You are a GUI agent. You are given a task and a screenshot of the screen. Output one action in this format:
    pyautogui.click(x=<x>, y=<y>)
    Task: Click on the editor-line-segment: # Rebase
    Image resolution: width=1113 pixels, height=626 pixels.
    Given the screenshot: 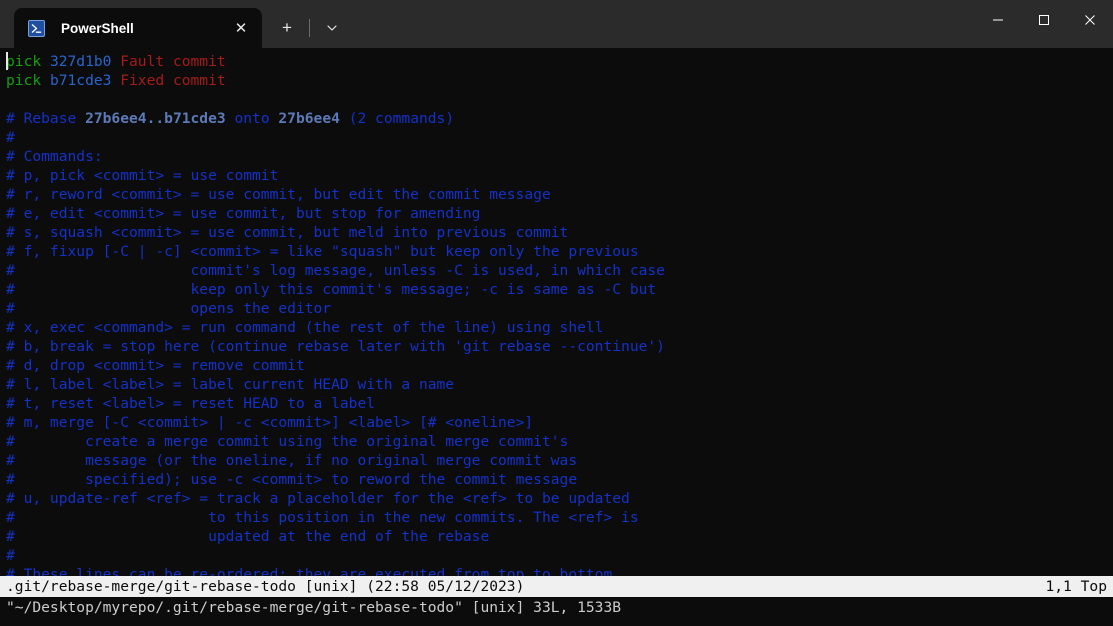 What is the action you would take?
    pyautogui.click(x=46, y=118)
    